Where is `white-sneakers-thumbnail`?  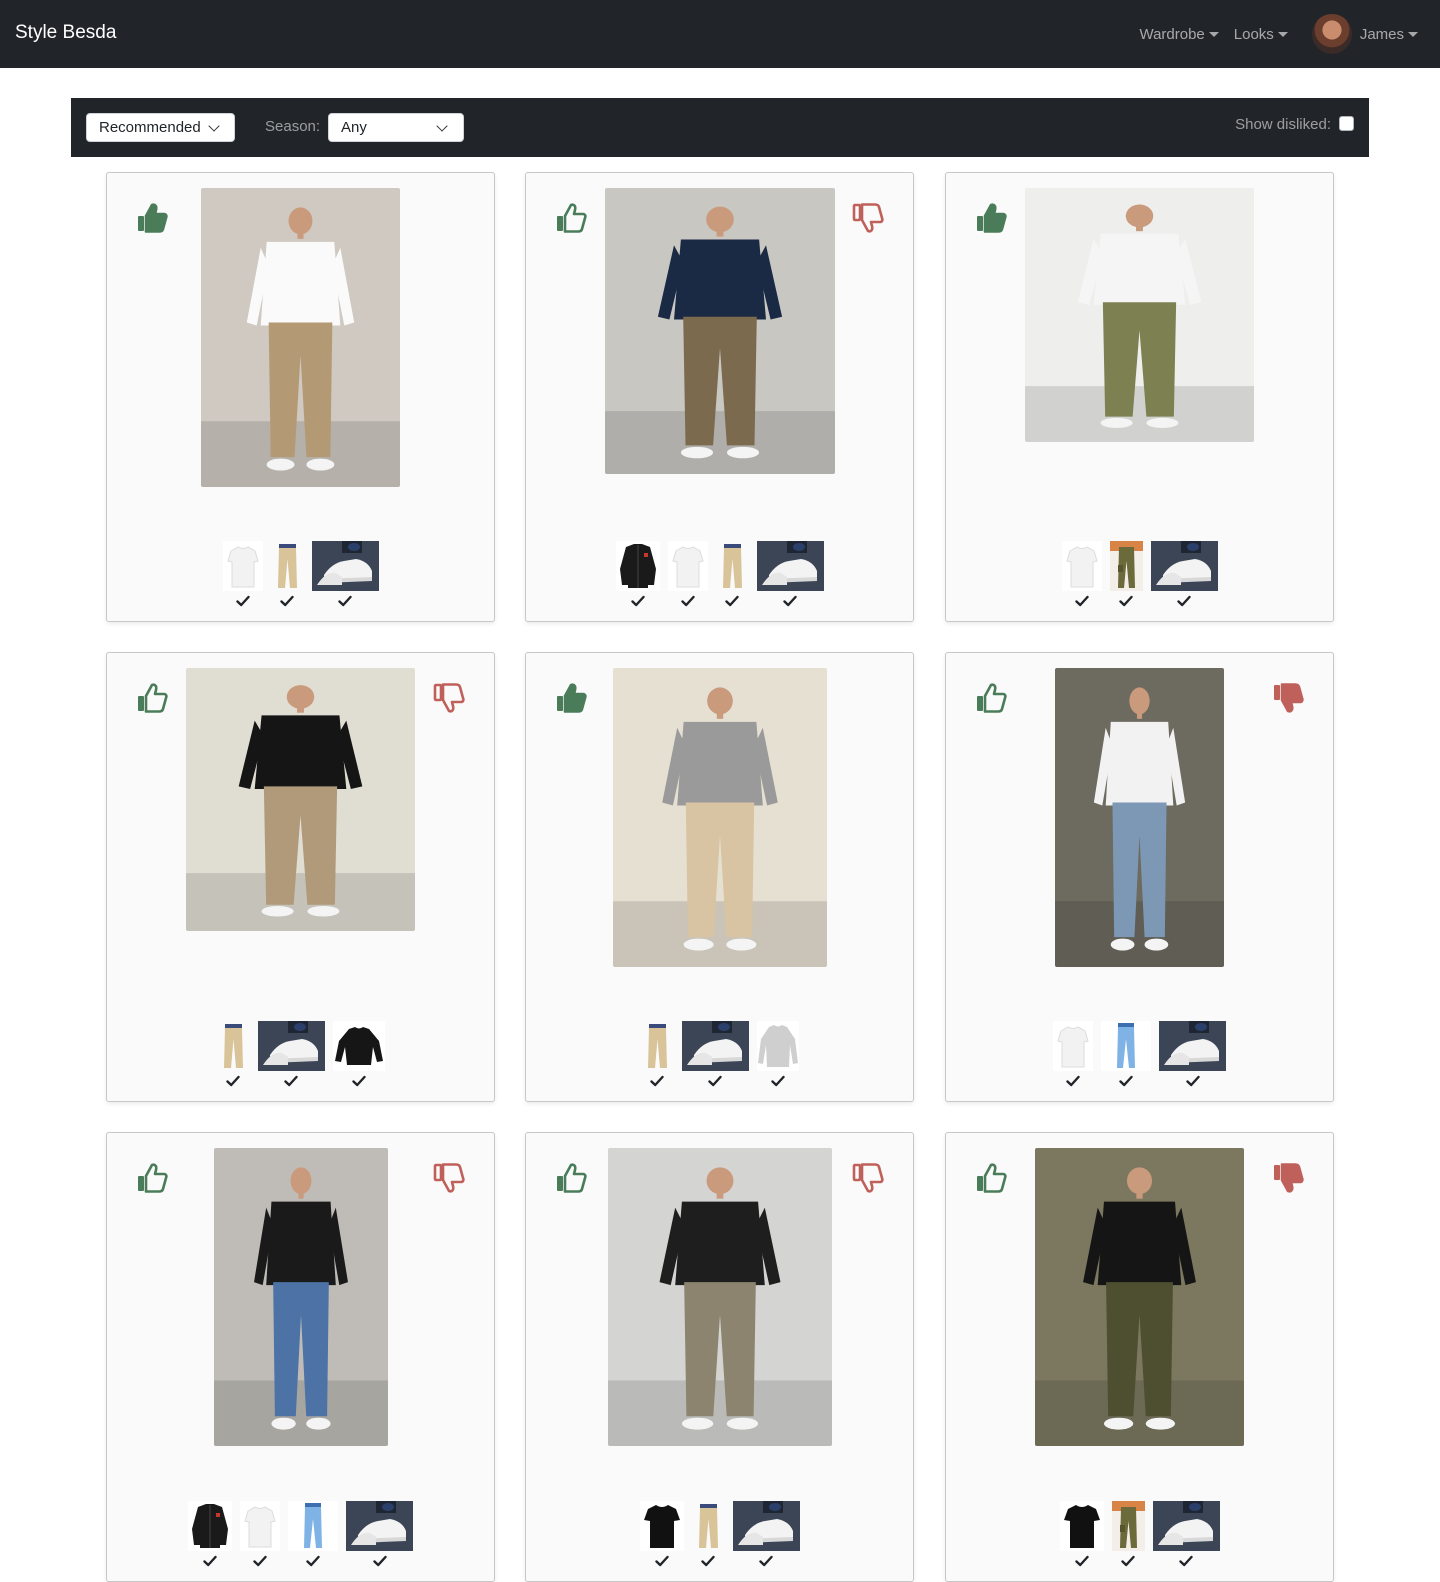 white-sneakers-thumbnail is located at coordinates (345, 566).